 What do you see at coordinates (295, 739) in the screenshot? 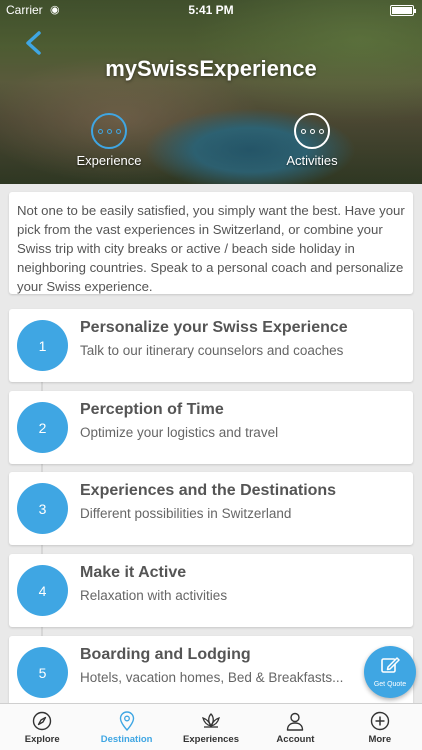
I see `nav-account-label: Account` at bounding box center [295, 739].